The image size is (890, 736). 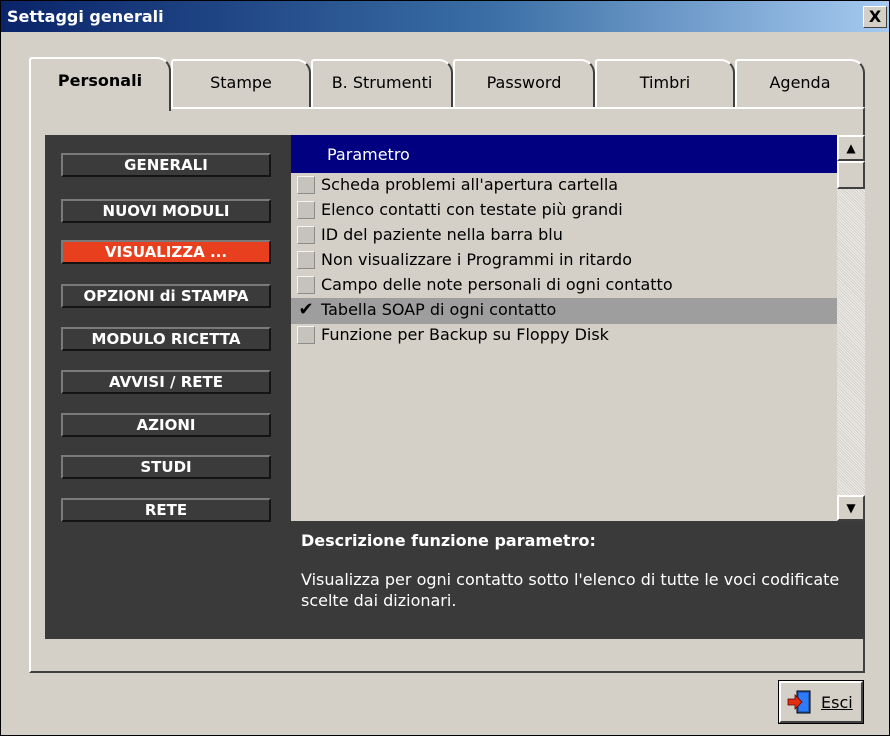 What do you see at coordinates (564, 311) in the screenshot?
I see `list-item-selected: ✔ Tabella SOAP di ogni contatto` at bounding box center [564, 311].